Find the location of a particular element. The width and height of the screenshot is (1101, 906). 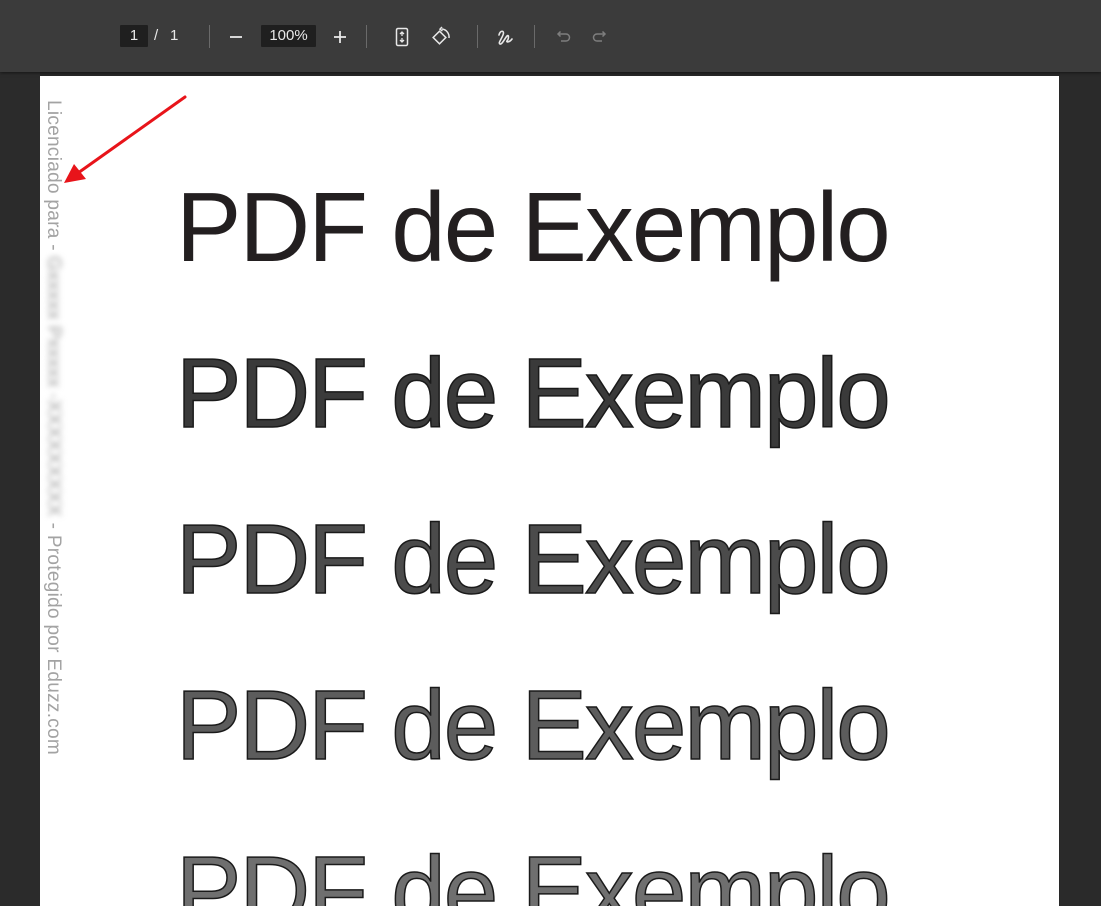

watermark-prefix: Licenciado para - is located at coordinates (53, 178).